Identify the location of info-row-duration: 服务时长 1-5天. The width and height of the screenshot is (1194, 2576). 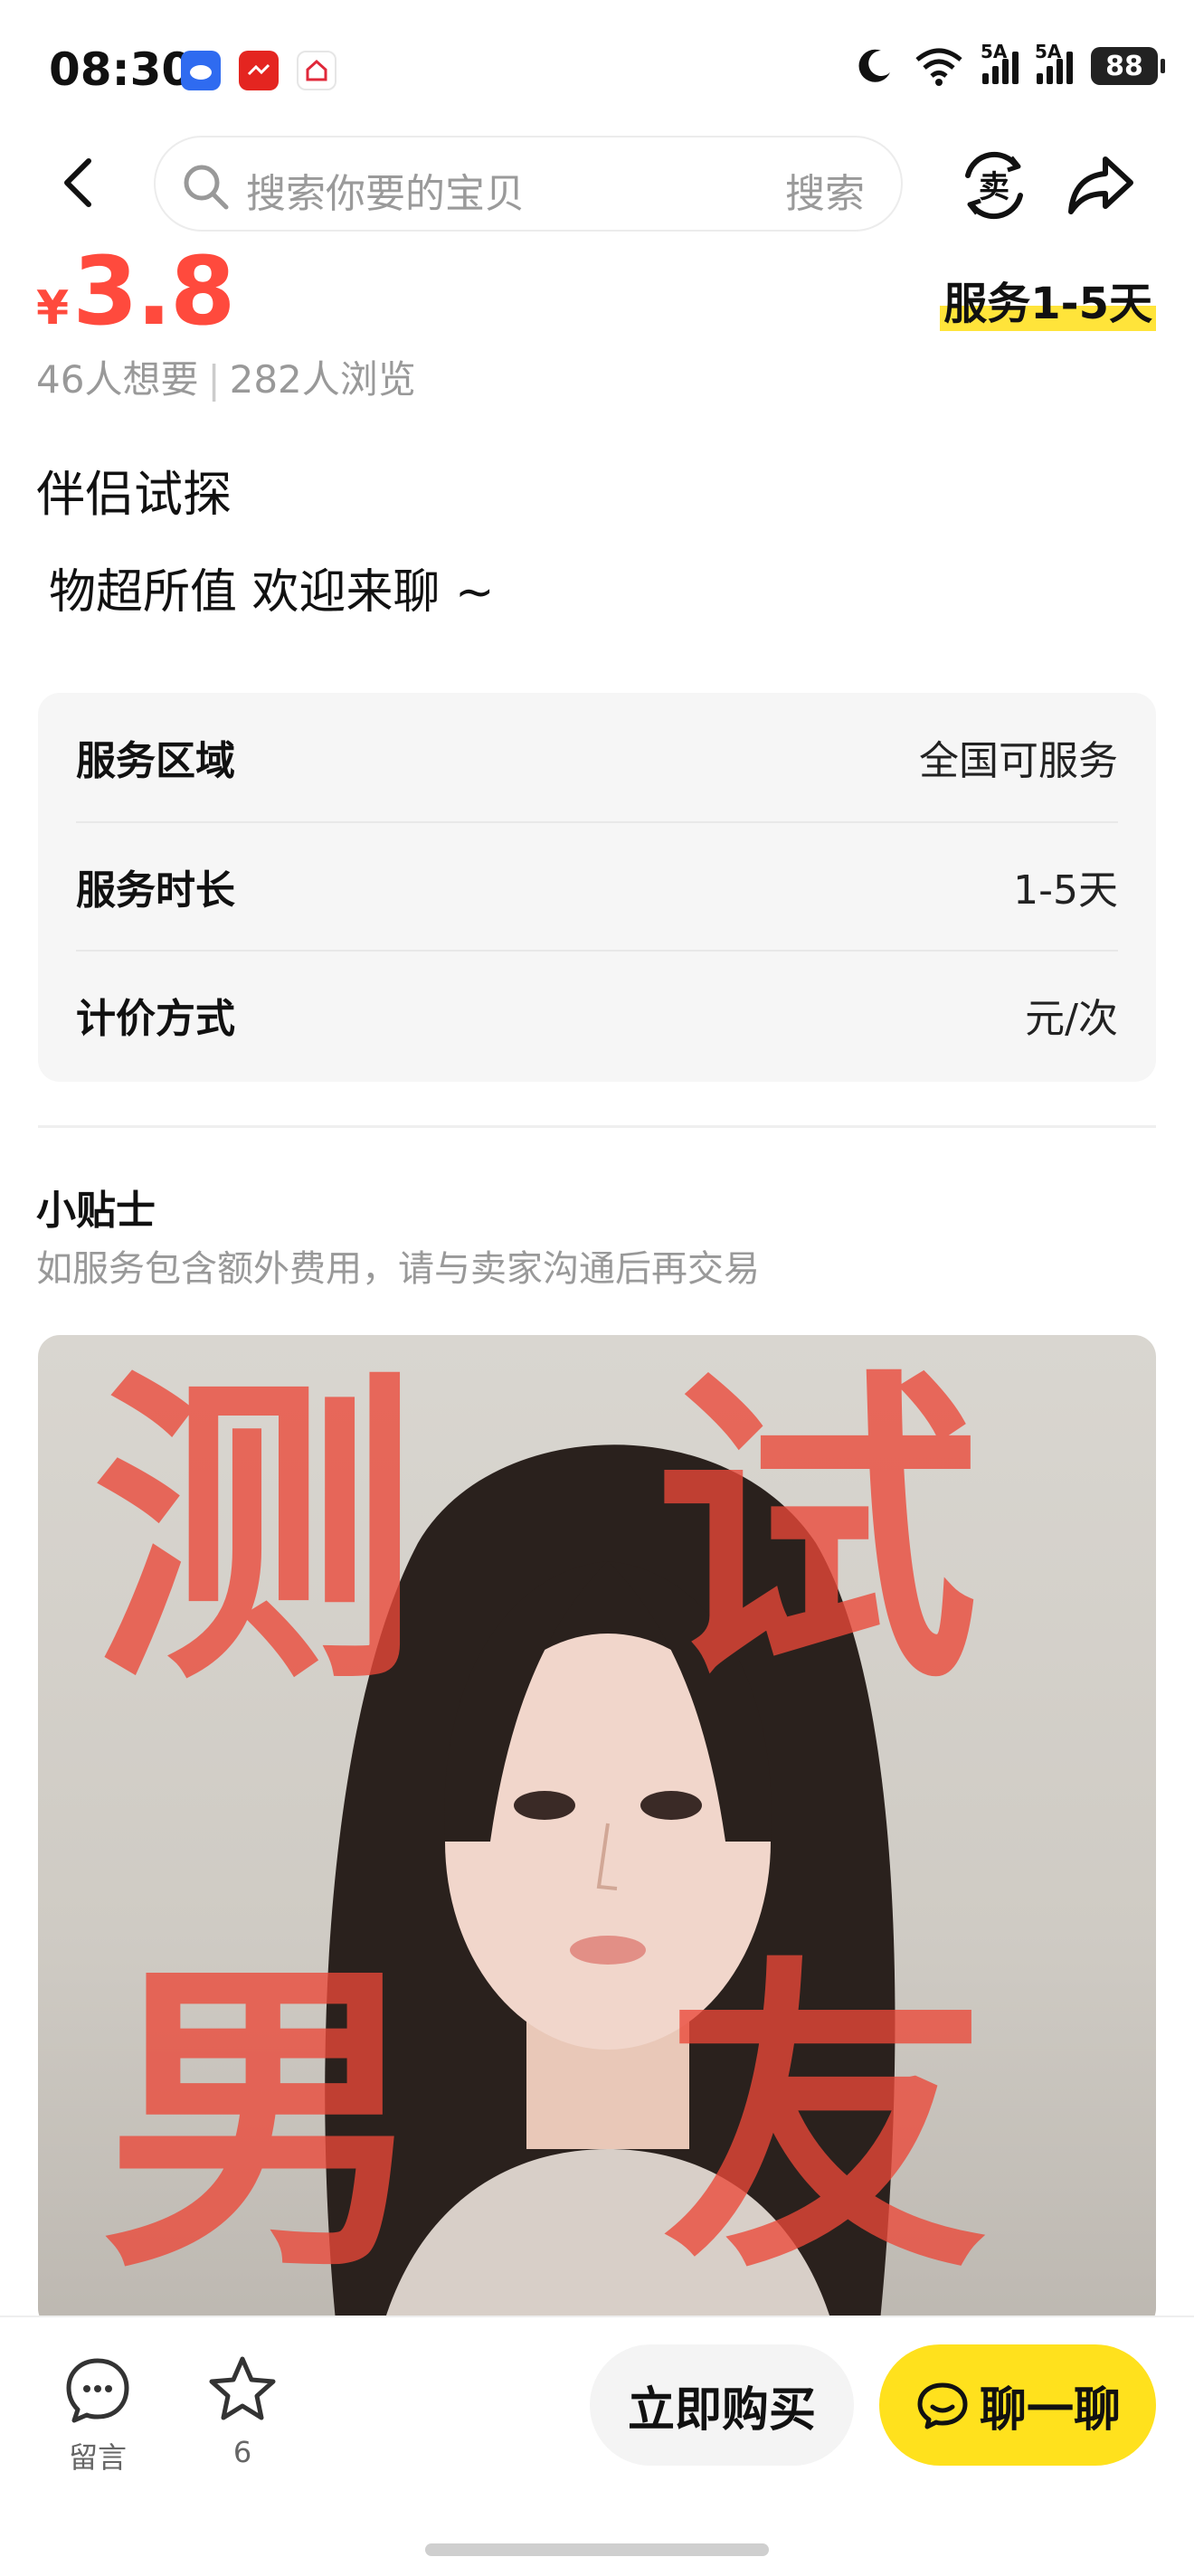
(597, 886).